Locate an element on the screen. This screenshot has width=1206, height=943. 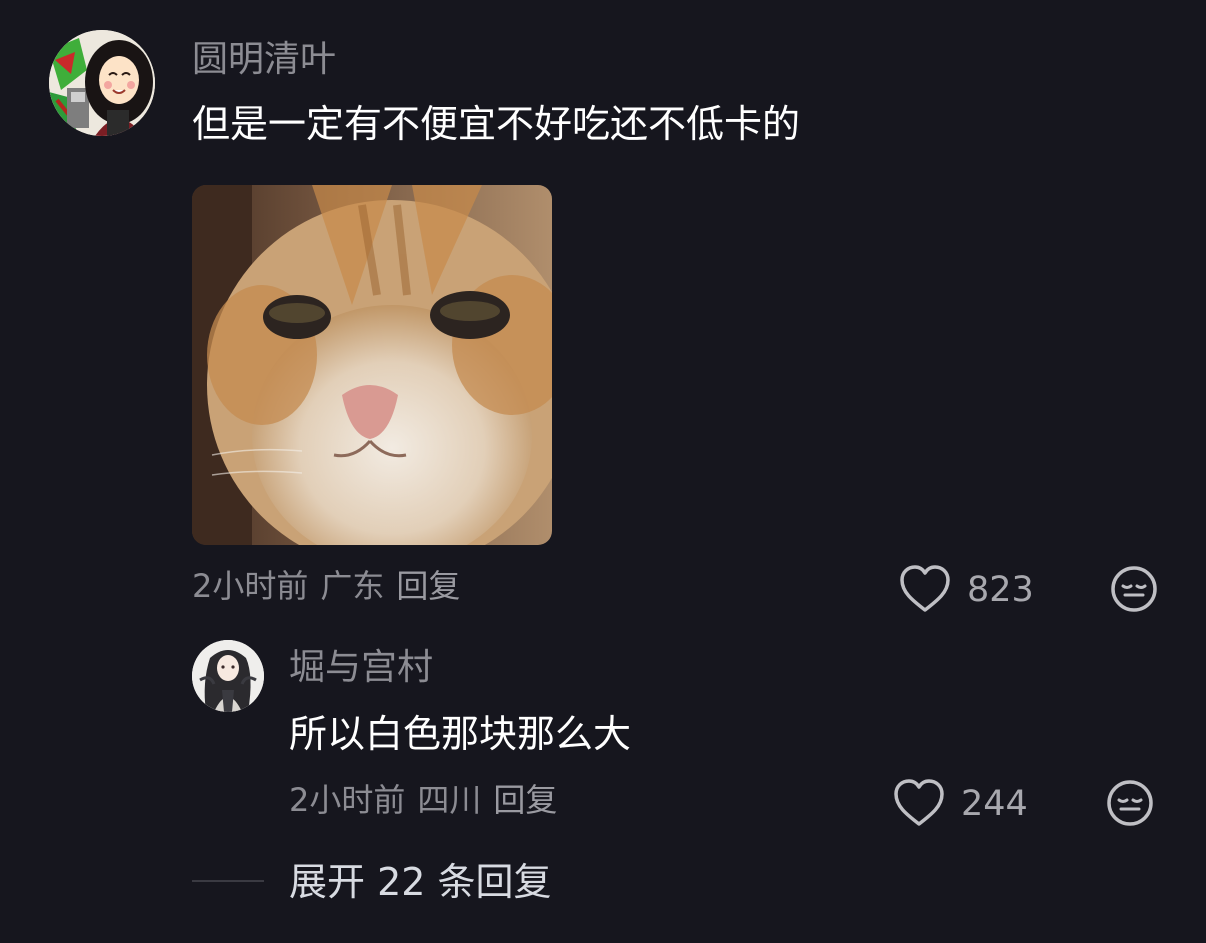
comment-like-button is located at coordinates (925, 590).